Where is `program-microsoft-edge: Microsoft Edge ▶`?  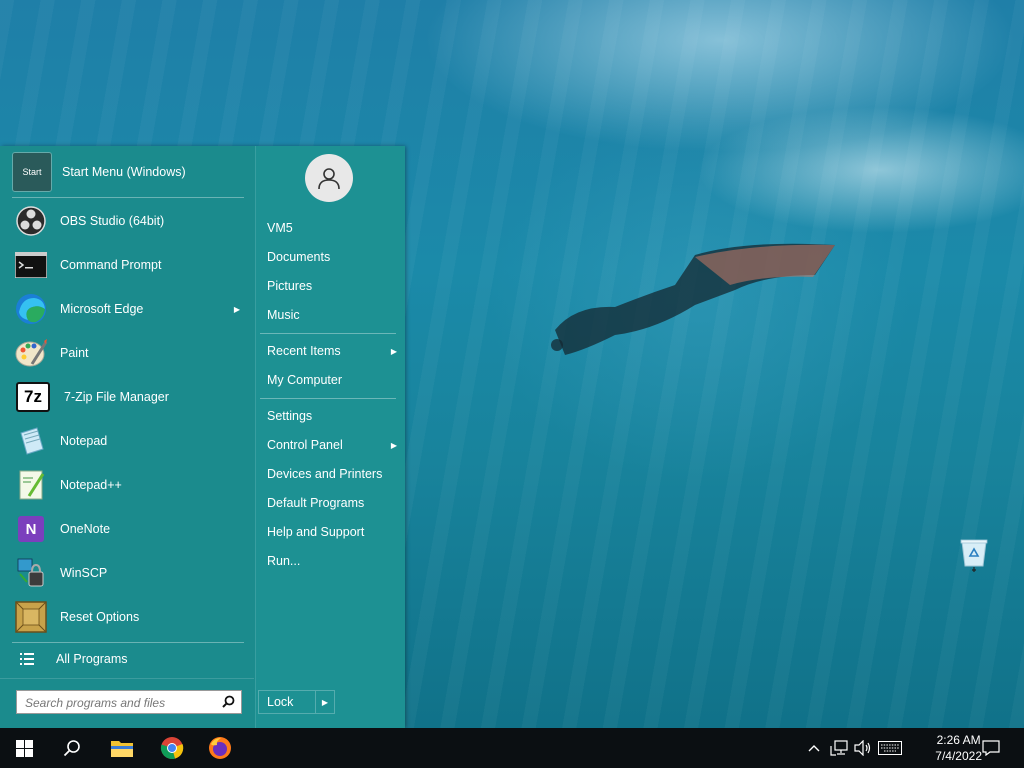
program-microsoft-edge: Microsoft Edge ▶ is located at coordinates (128, 309).